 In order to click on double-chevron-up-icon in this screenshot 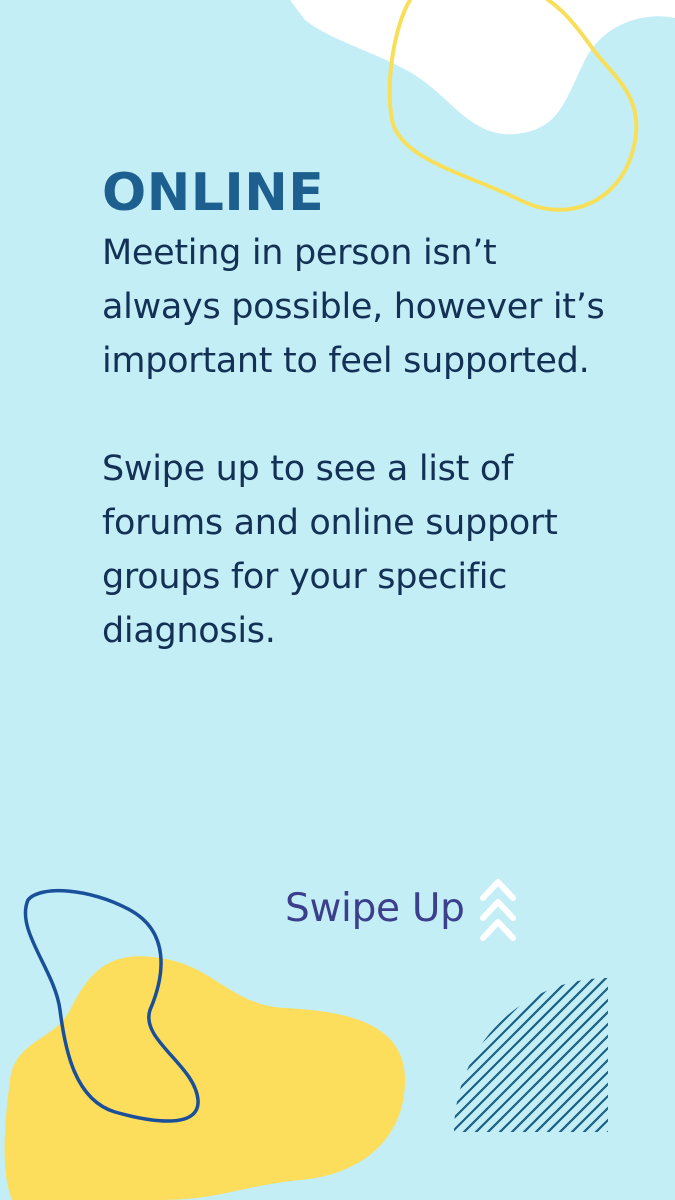, I will do `click(497, 910)`.